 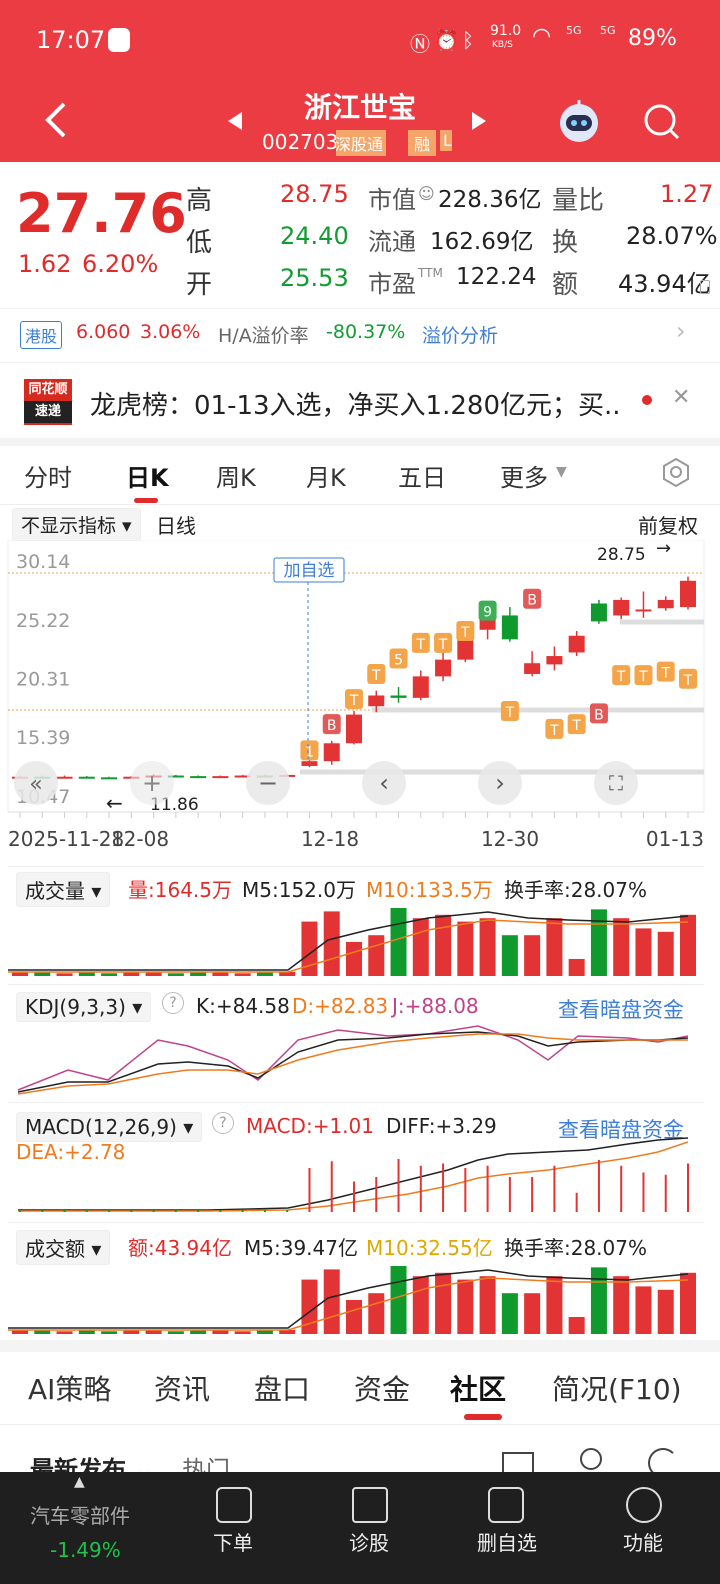 I want to click on bottom-tab-indicator, so click(x=483, y=1417).